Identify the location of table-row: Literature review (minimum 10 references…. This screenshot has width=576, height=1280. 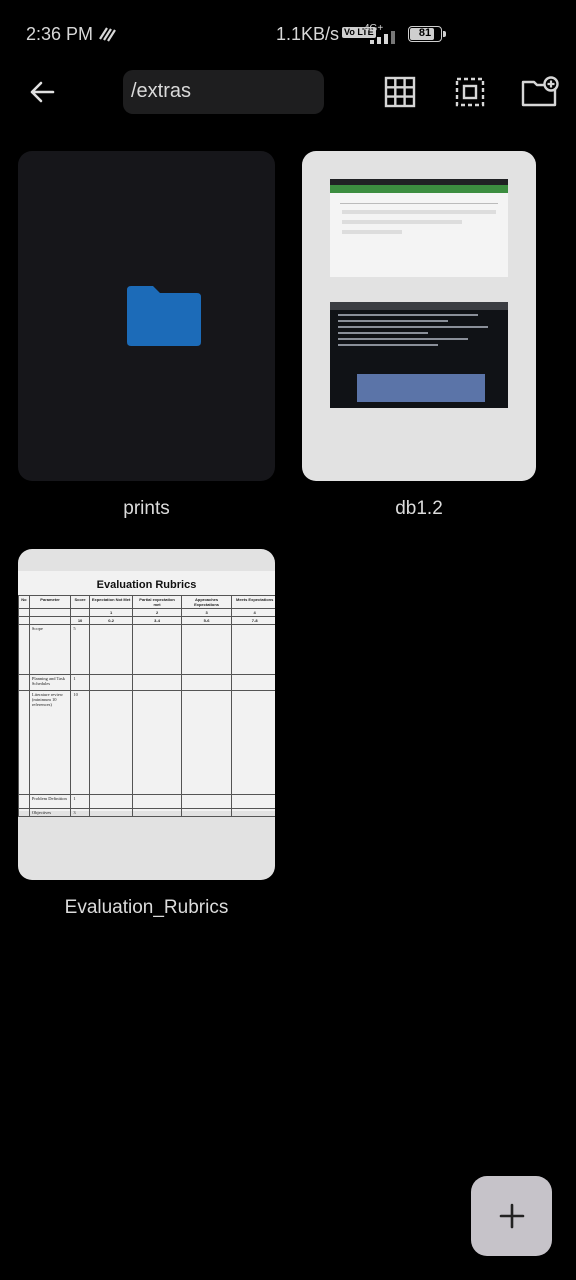
(146, 742).